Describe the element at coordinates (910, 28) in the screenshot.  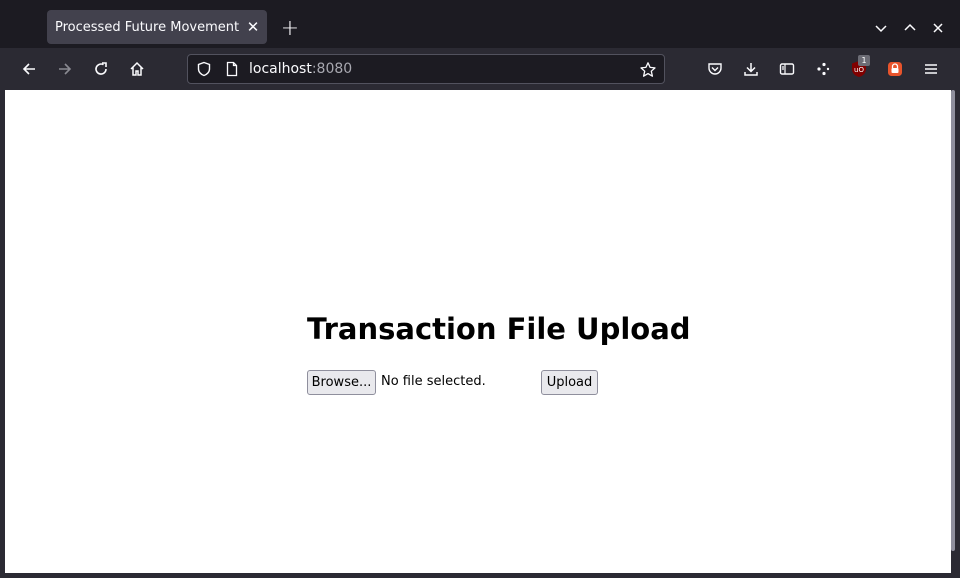
I see `chevron-up-icon` at that location.